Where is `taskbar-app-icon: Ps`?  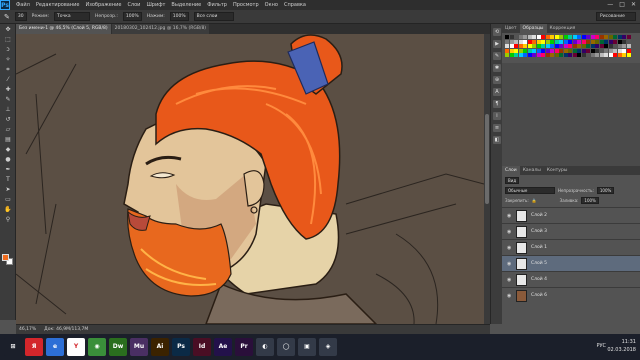
taskbar-app-icon: Ps is located at coordinates (181, 347).